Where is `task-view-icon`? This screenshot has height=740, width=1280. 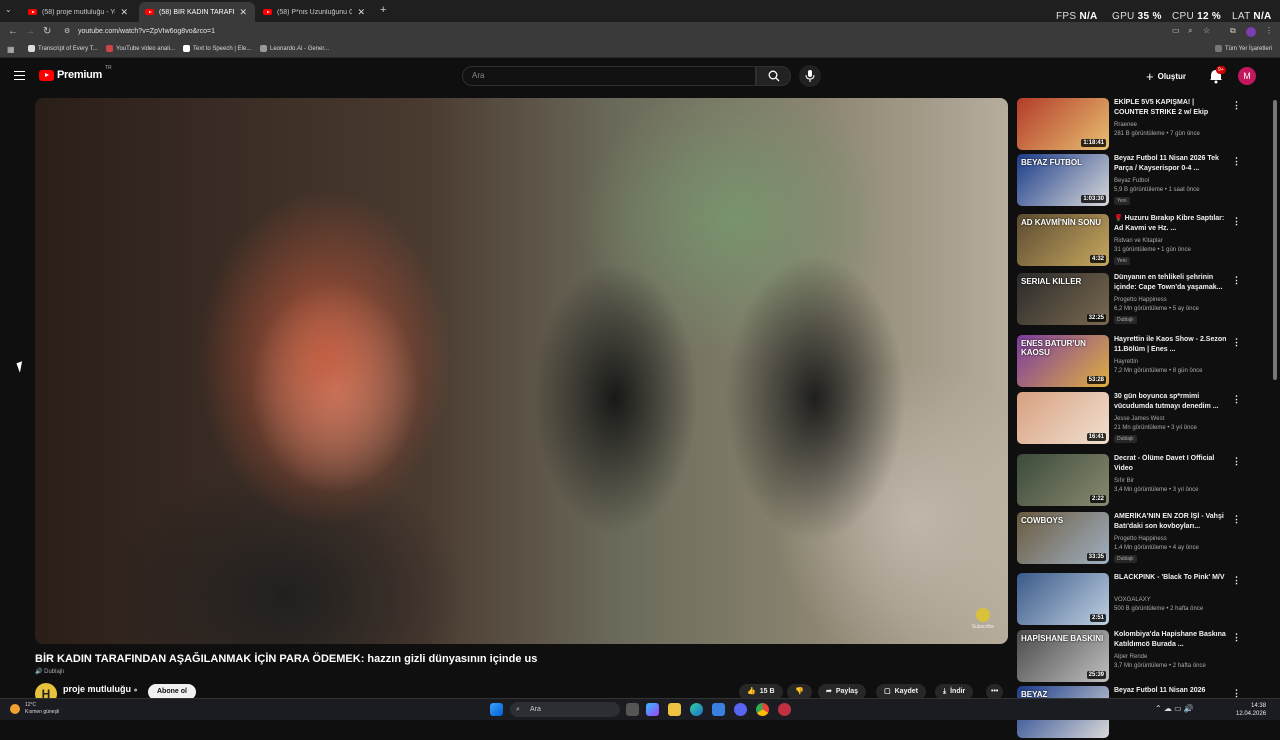 task-view-icon is located at coordinates (632, 709).